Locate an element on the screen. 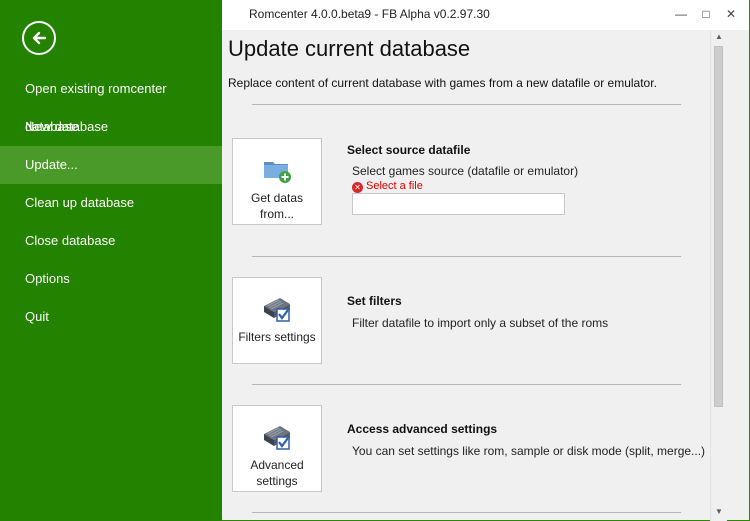 Image resolution: width=750 pixels, height=521 pixels. advanced-settings-button: Advanced settings is located at coordinates (277, 448).